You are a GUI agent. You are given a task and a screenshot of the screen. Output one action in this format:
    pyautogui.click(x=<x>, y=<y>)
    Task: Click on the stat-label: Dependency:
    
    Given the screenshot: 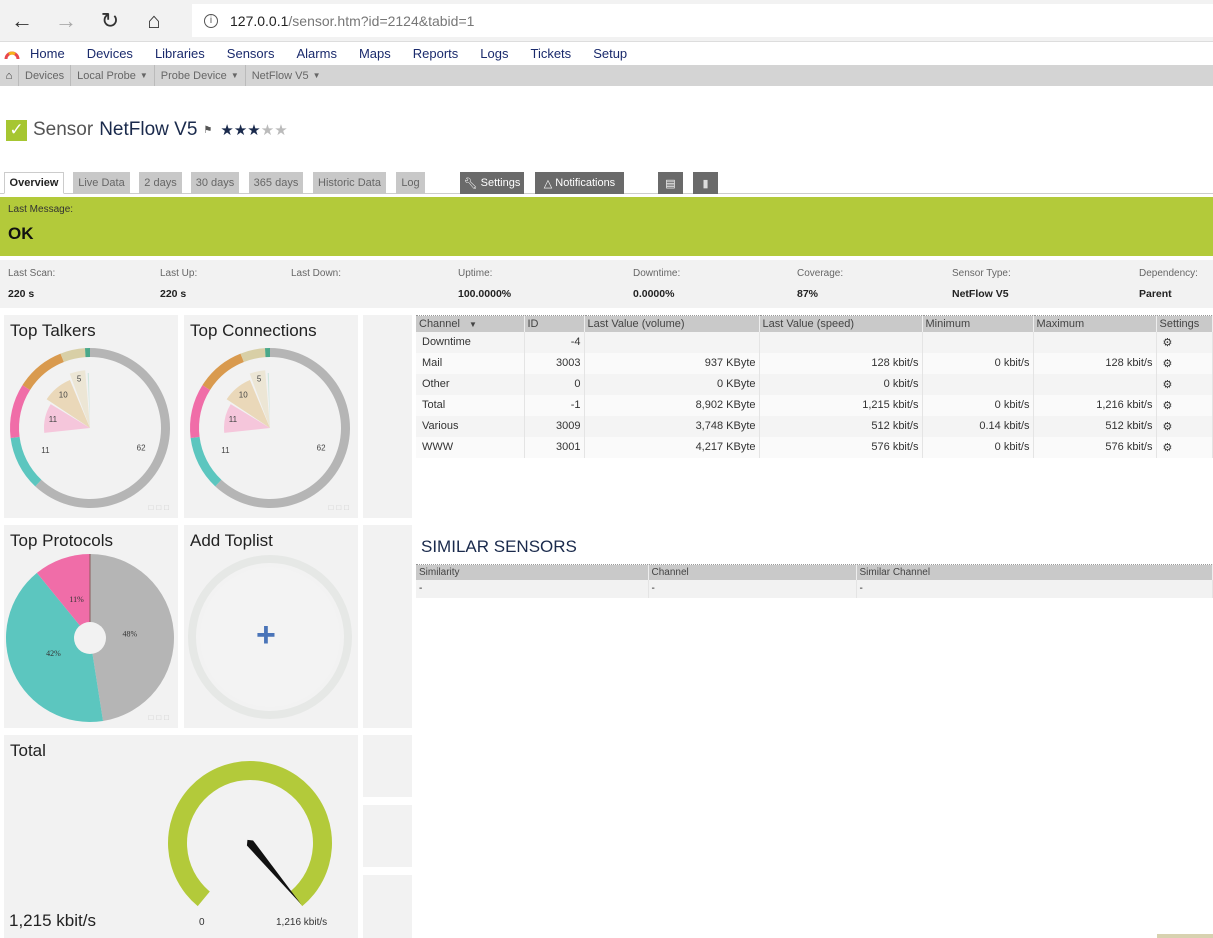 What is the action you would take?
    pyautogui.click(x=1168, y=273)
    